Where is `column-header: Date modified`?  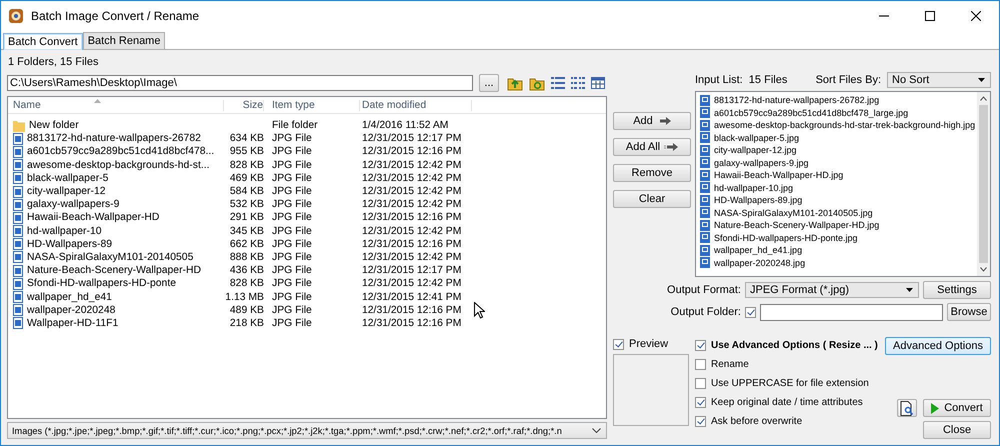
column-header: Date modified is located at coordinates (416, 105).